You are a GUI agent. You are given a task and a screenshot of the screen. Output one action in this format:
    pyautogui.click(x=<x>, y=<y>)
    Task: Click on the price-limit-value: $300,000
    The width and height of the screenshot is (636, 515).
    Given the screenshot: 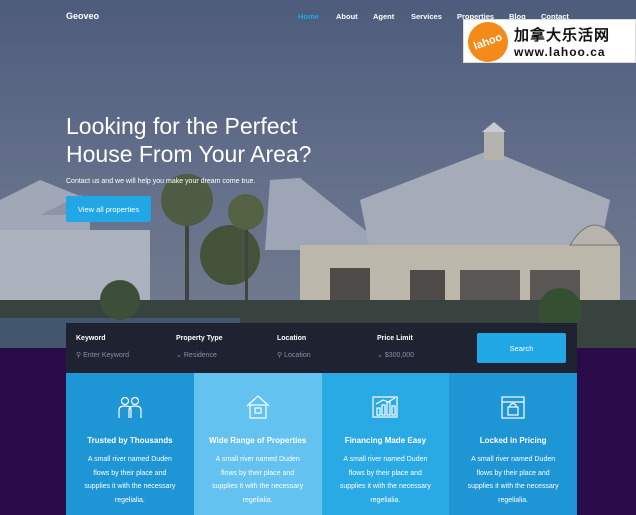 What is the action you would take?
    pyautogui.click(x=399, y=355)
    